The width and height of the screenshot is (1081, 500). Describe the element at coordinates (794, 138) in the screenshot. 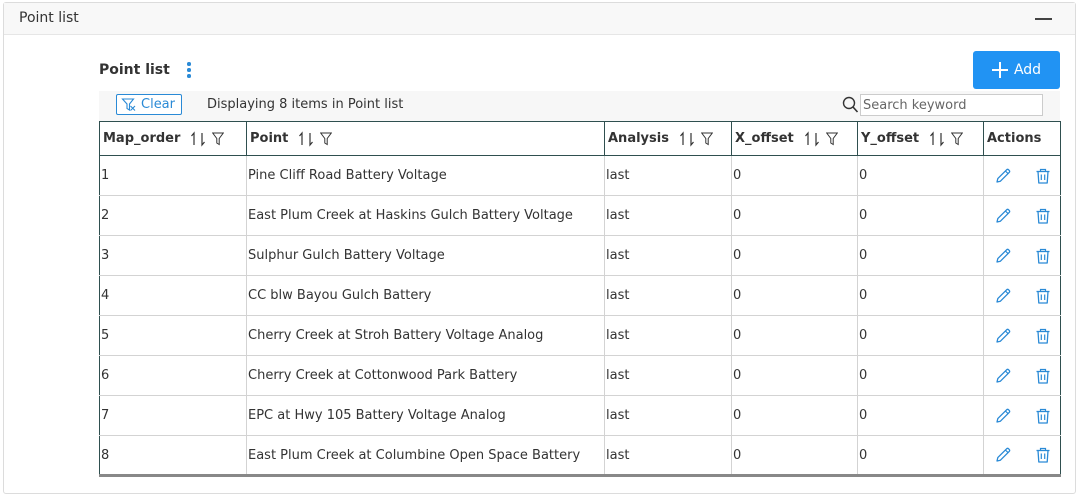

I see `header-x-offset: X_offset` at that location.